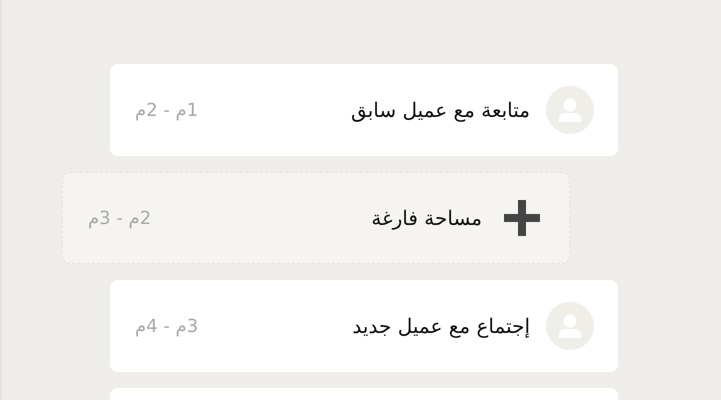 Image resolution: width=721 pixels, height=400 pixels. What do you see at coordinates (166, 110) in the screenshot?
I see `time-range: 1م - 2م` at bounding box center [166, 110].